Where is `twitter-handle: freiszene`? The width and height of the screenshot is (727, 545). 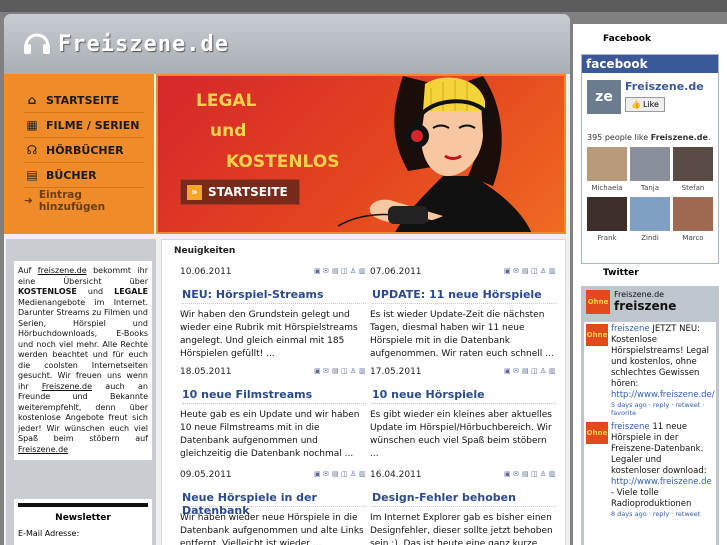 twitter-handle: freiszene is located at coordinates (645, 306).